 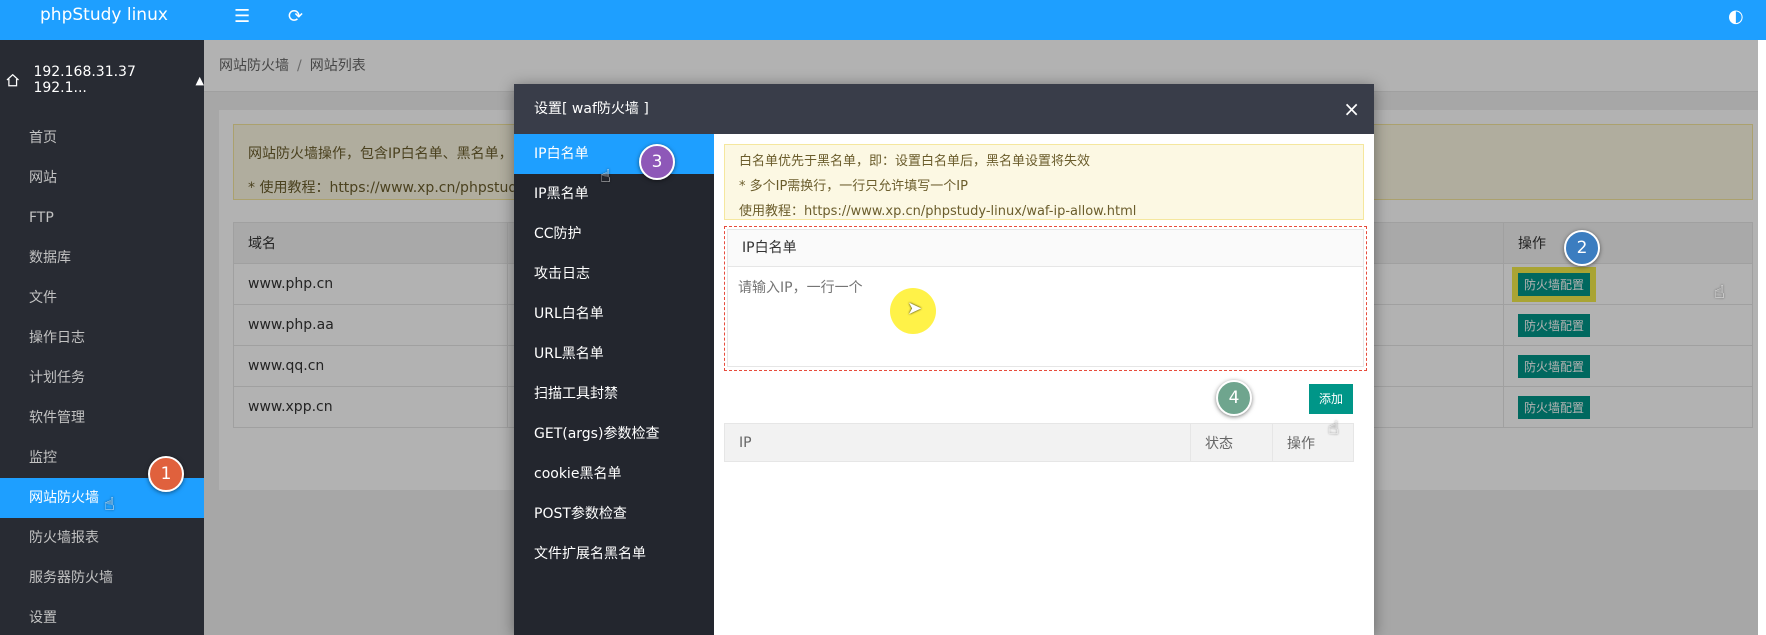 What do you see at coordinates (242, 16) in the screenshot?
I see `menu-collapse-icon: ☰` at bounding box center [242, 16].